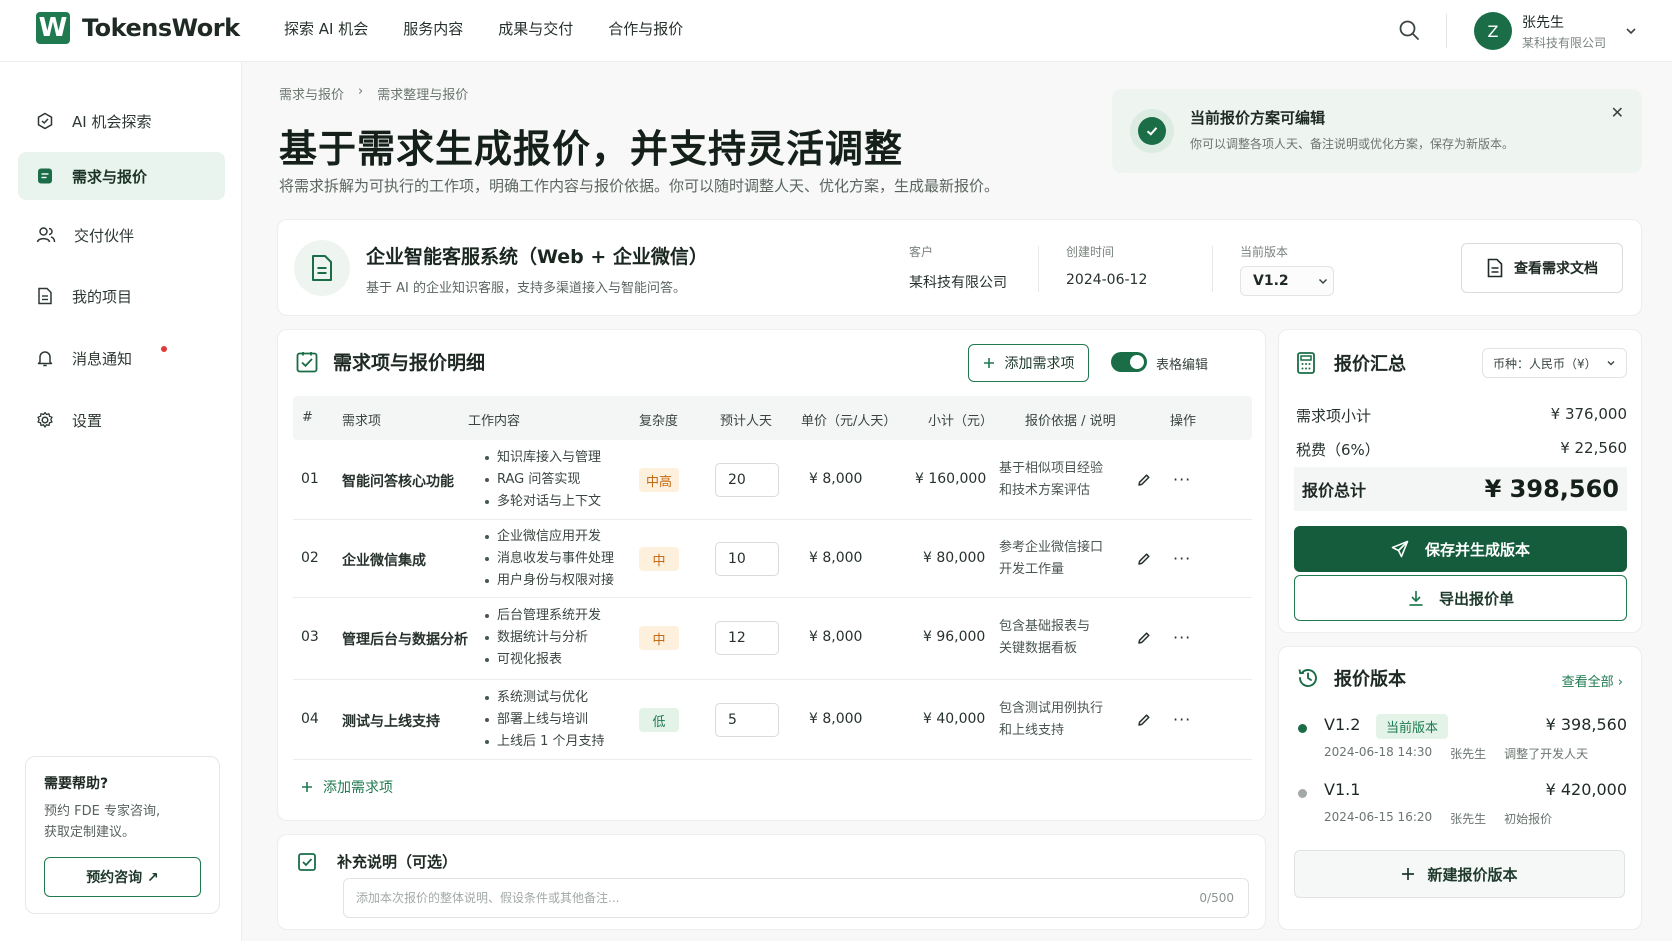 Image resolution: width=1672 pixels, height=941 pixels. What do you see at coordinates (849, 421) in the screenshot?
I see `col-price: 单价（元/人天）` at bounding box center [849, 421].